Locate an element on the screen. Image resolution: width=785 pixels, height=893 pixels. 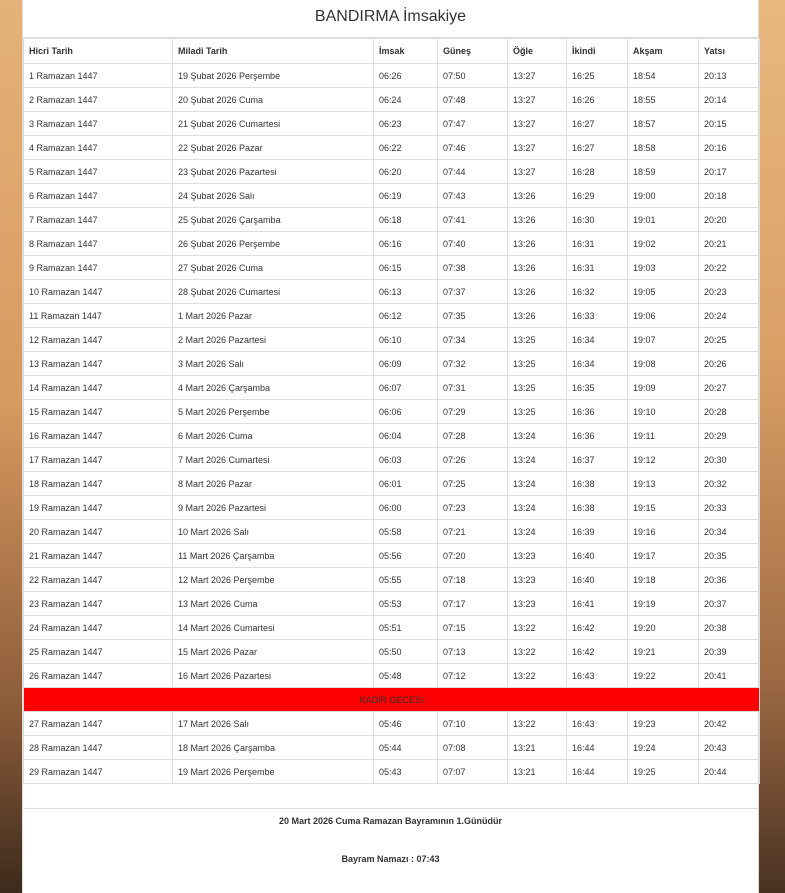
cell-yatsi: 20:20 is located at coordinates (729, 219).